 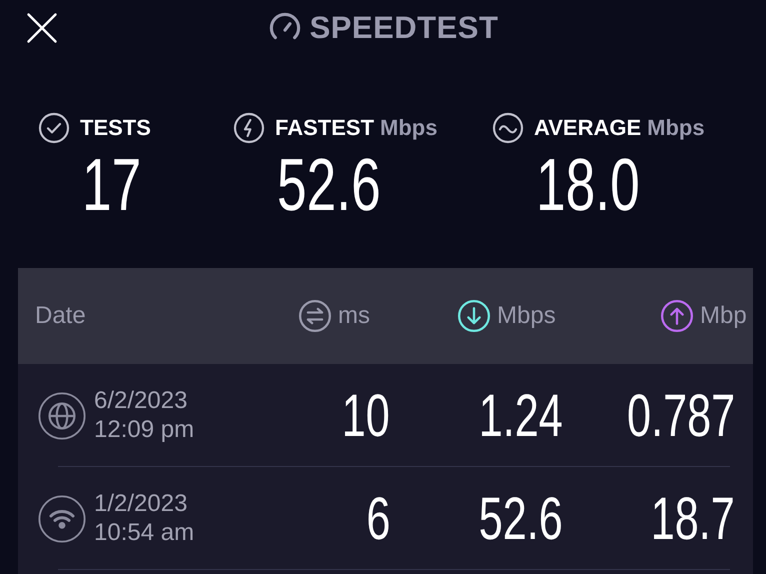 What do you see at coordinates (680, 415) in the screenshot?
I see `table-cell: 0.787` at bounding box center [680, 415].